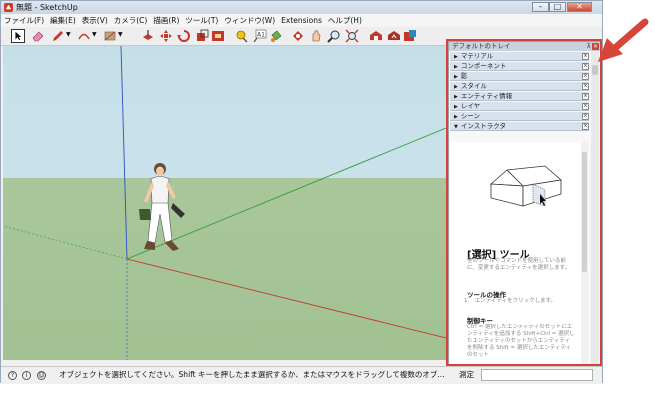 The image size is (655, 405). Describe the element at coordinates (184, 36) in the screenshot. I see `rotate-icon` at that location.